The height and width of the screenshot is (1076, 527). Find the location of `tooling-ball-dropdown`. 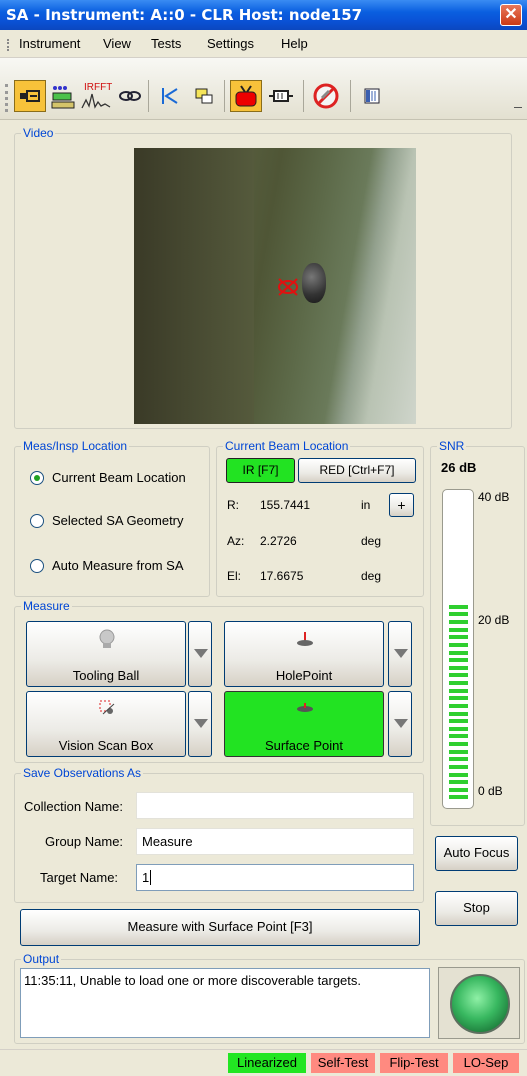

tooling-ball-dropdown is located at coordinates (200, 654).